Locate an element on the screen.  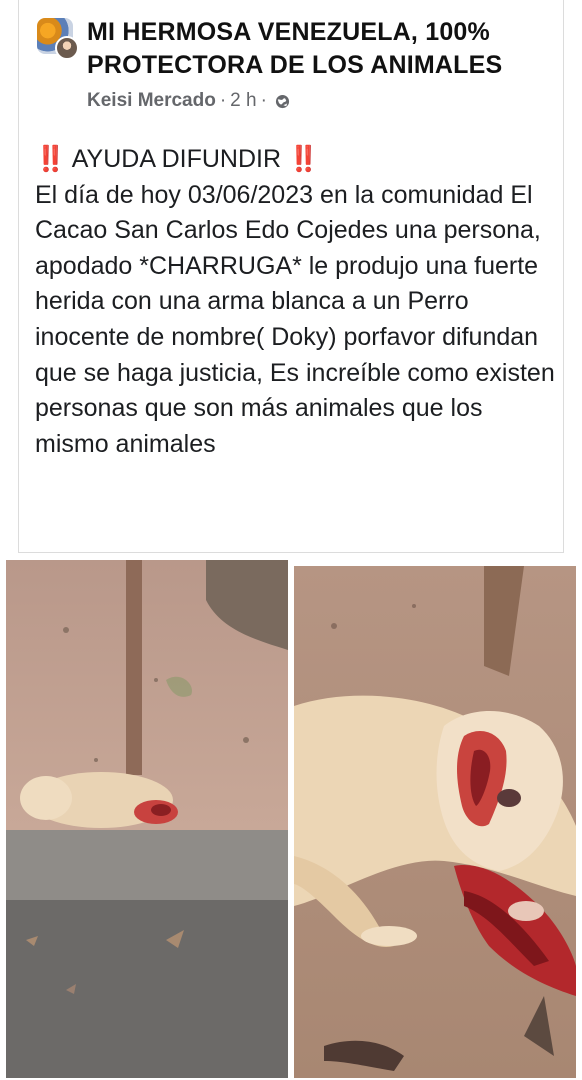
post-heading: ‼️ AYUDA DIFUNDIR ‼️ is located at coordinates (295, 160).